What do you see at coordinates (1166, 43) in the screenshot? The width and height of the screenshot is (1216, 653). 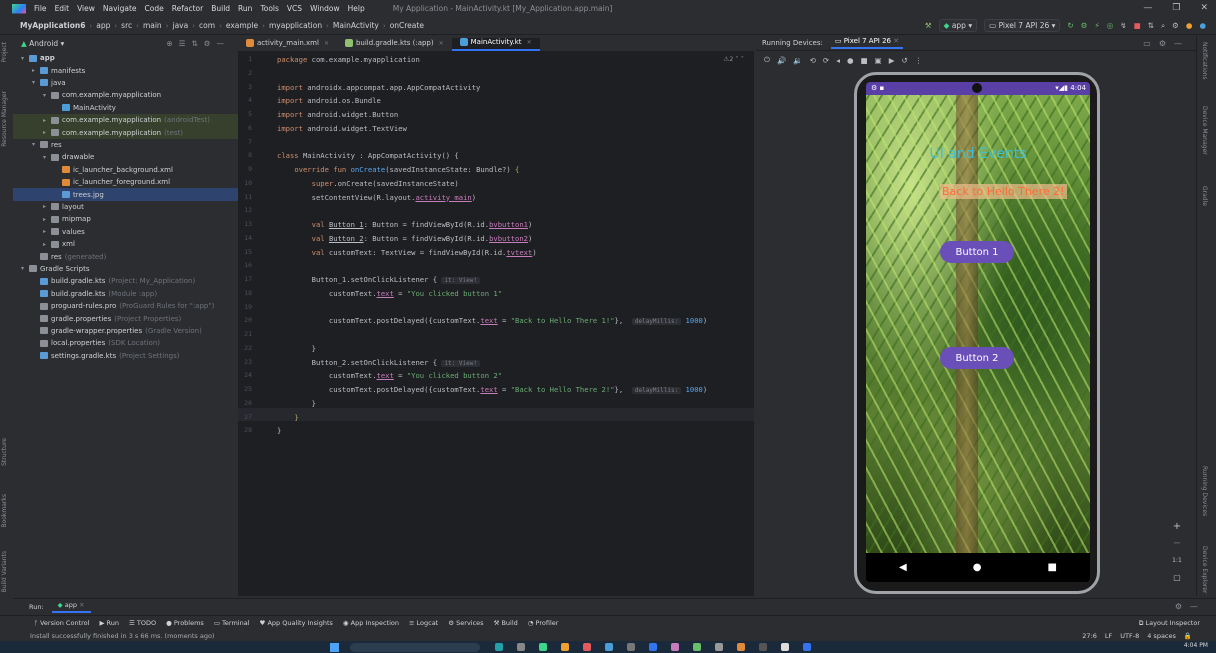 I see `panel-actions: ▭⚙—` at bounding box center [1166, 43].